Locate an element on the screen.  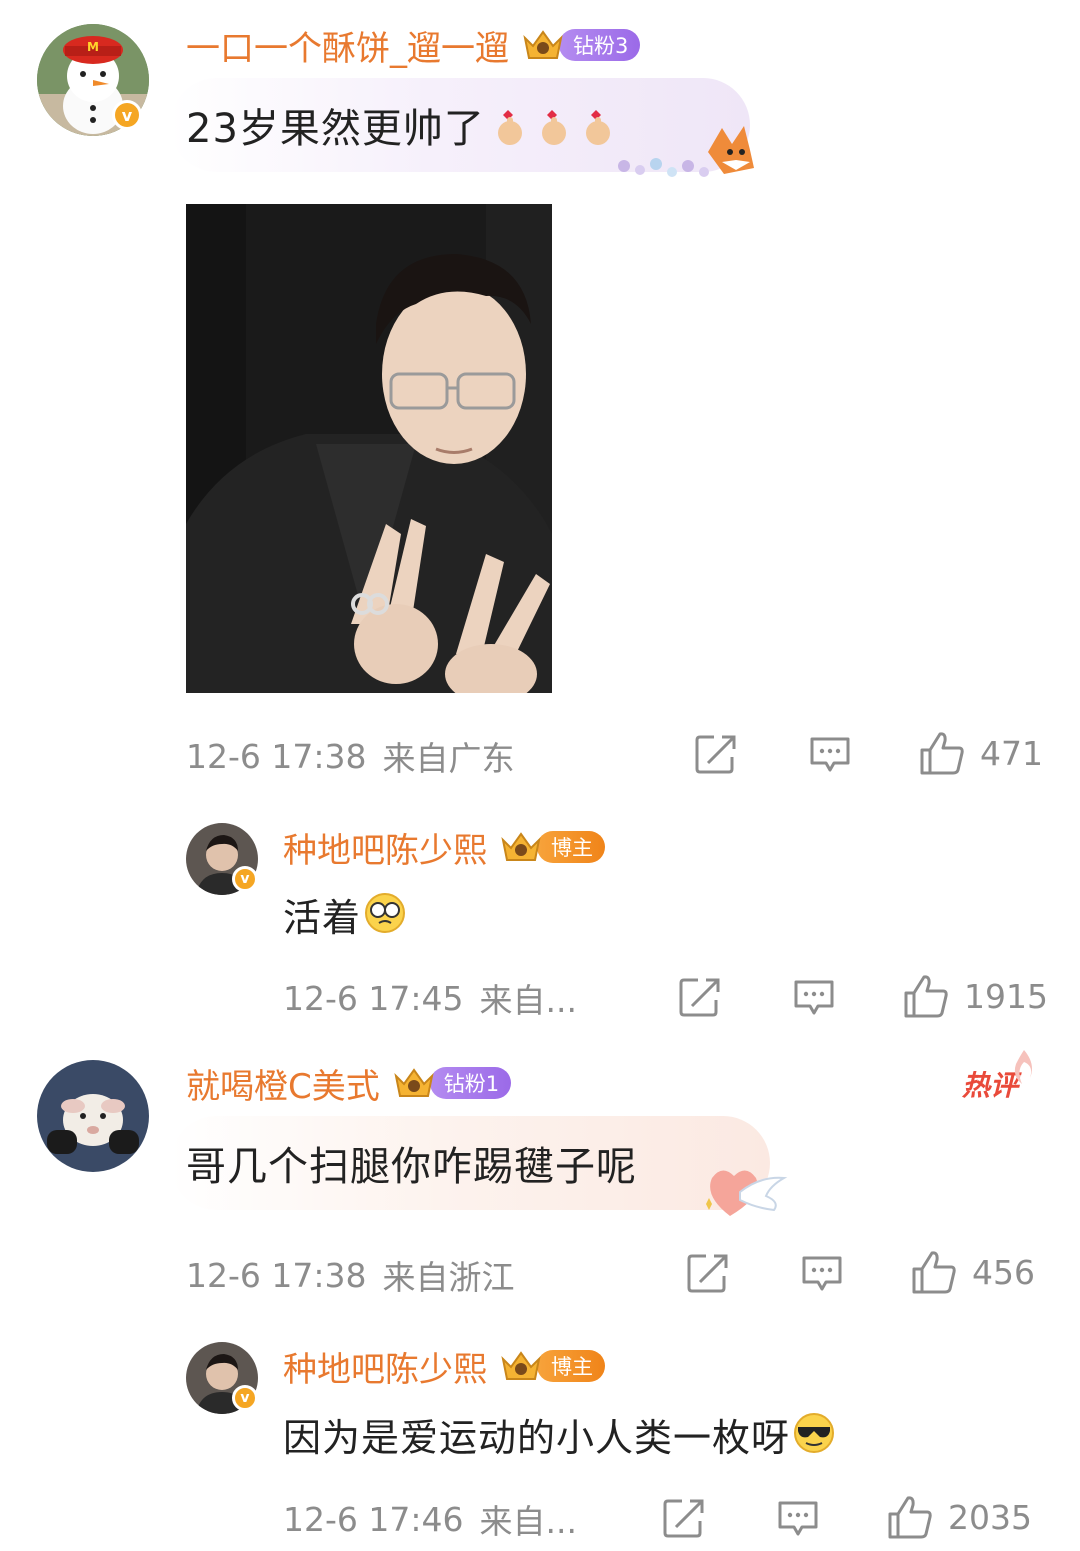
avatar is located at coordinates (93, 1116).